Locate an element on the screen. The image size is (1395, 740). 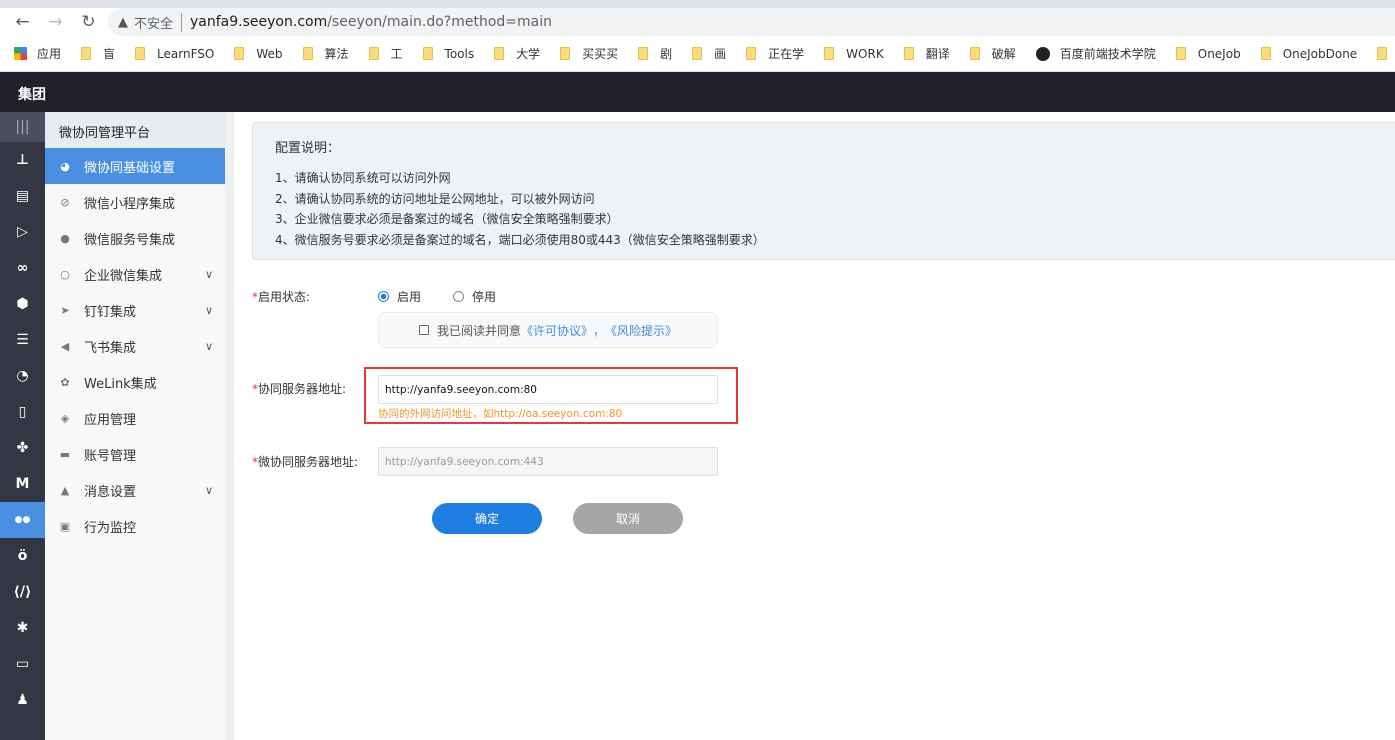
chat-icon: ○ is located at coordinates (65, 274).